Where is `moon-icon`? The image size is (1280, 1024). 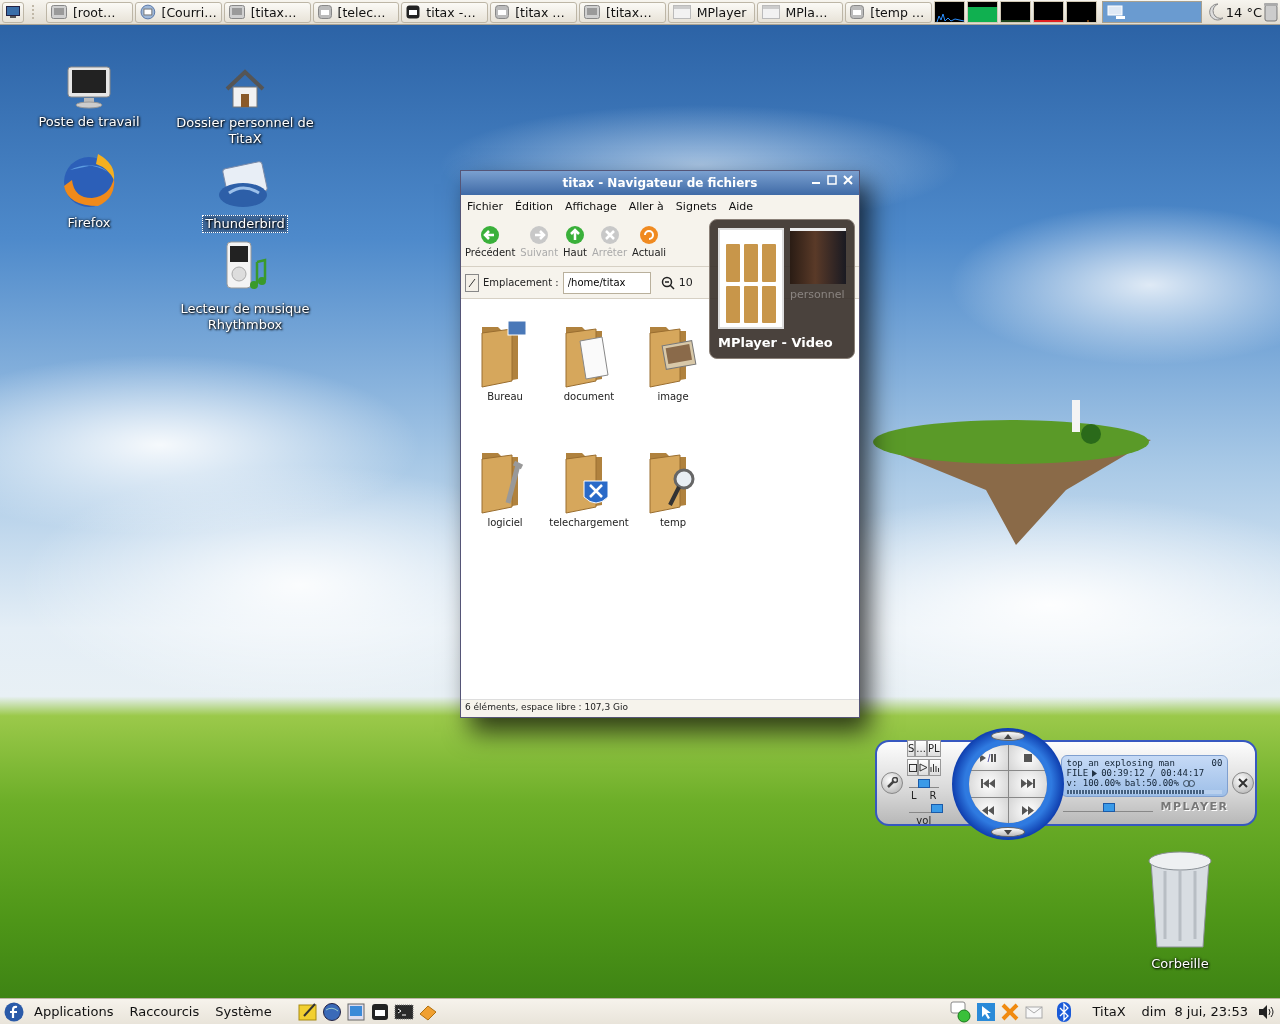
moon-icon is located at coordinates (1215, 12).